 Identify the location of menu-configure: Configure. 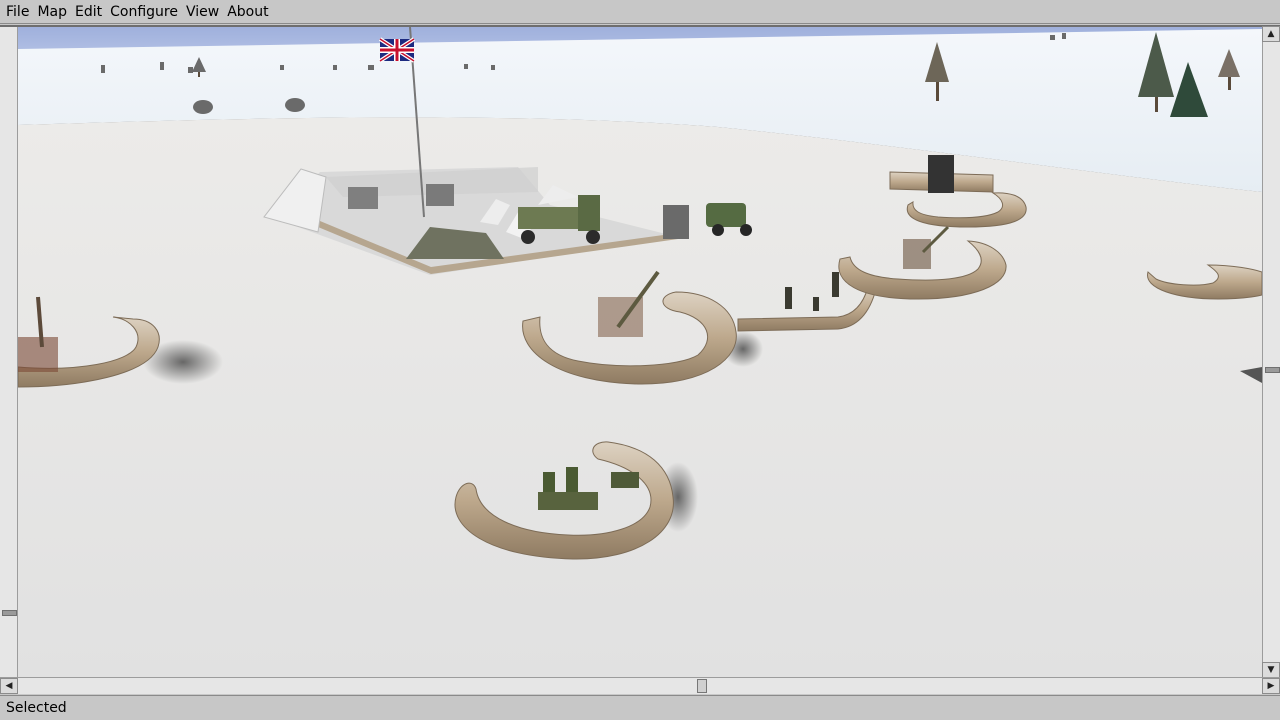
(144, 12).